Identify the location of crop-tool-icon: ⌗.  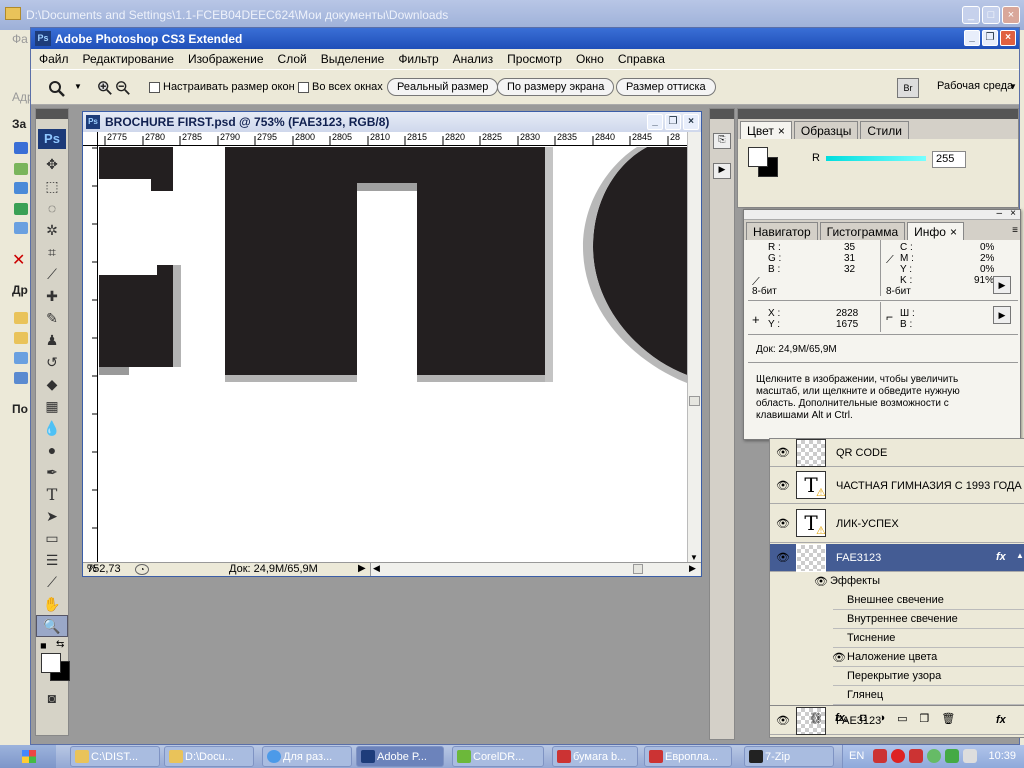
(52, 252).